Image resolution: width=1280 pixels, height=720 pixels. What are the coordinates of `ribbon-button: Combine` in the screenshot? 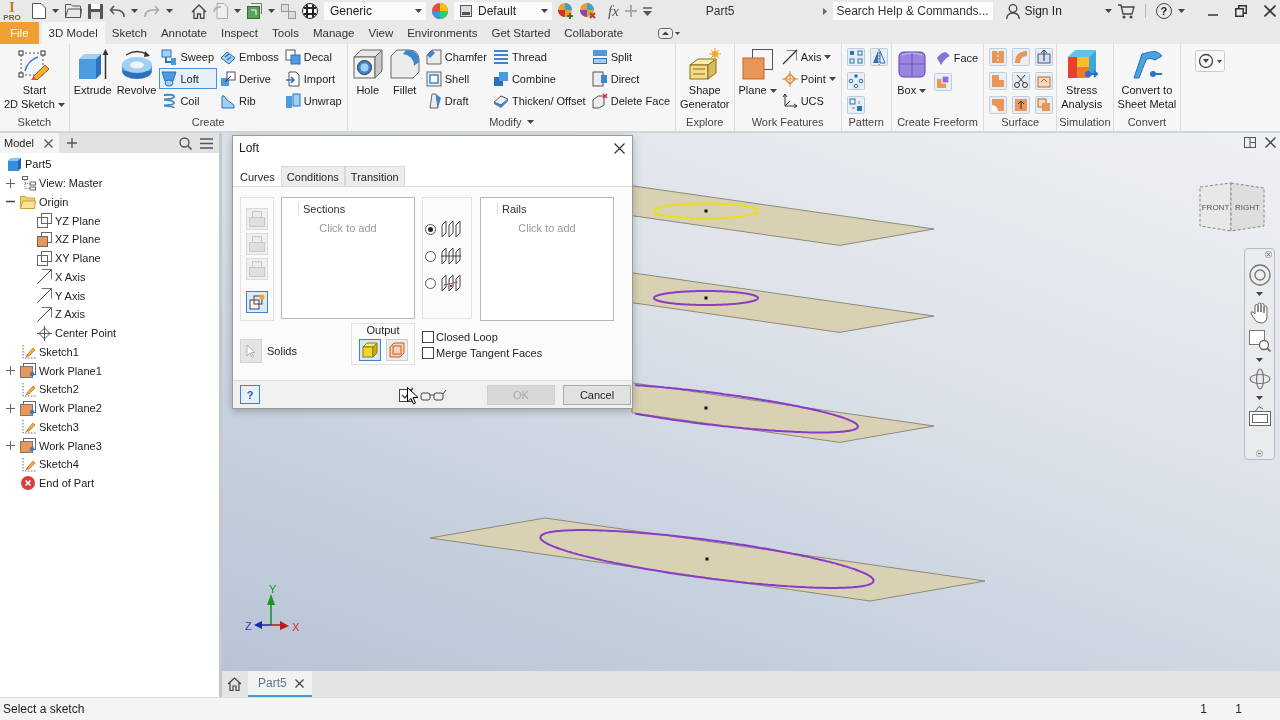 It's located at (539, 78).